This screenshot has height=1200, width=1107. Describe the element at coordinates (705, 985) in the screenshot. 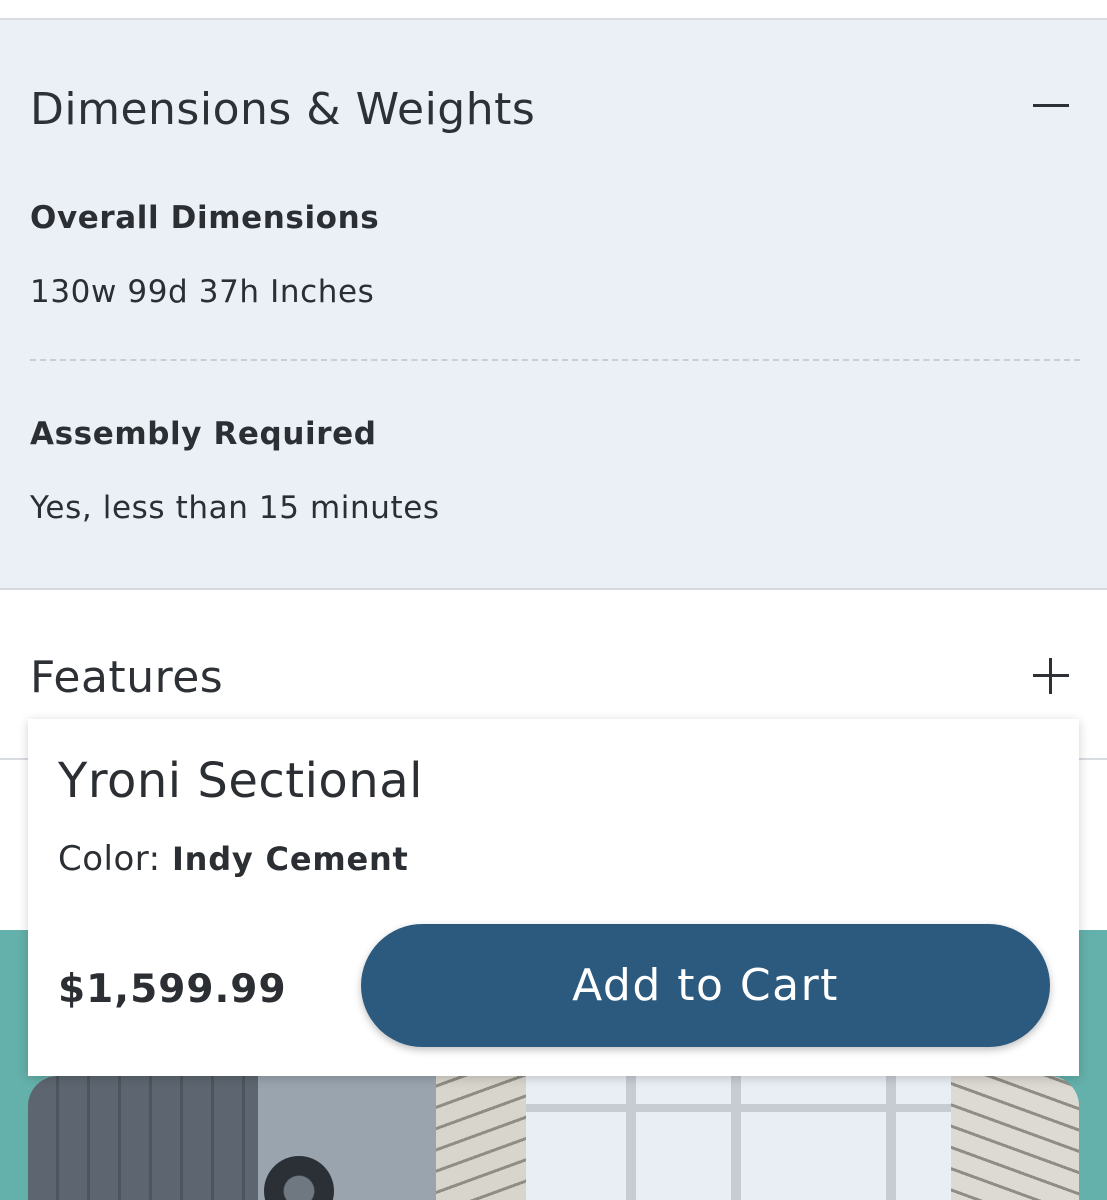

I see `add-to-cart-button: Add to Cart` at that location.